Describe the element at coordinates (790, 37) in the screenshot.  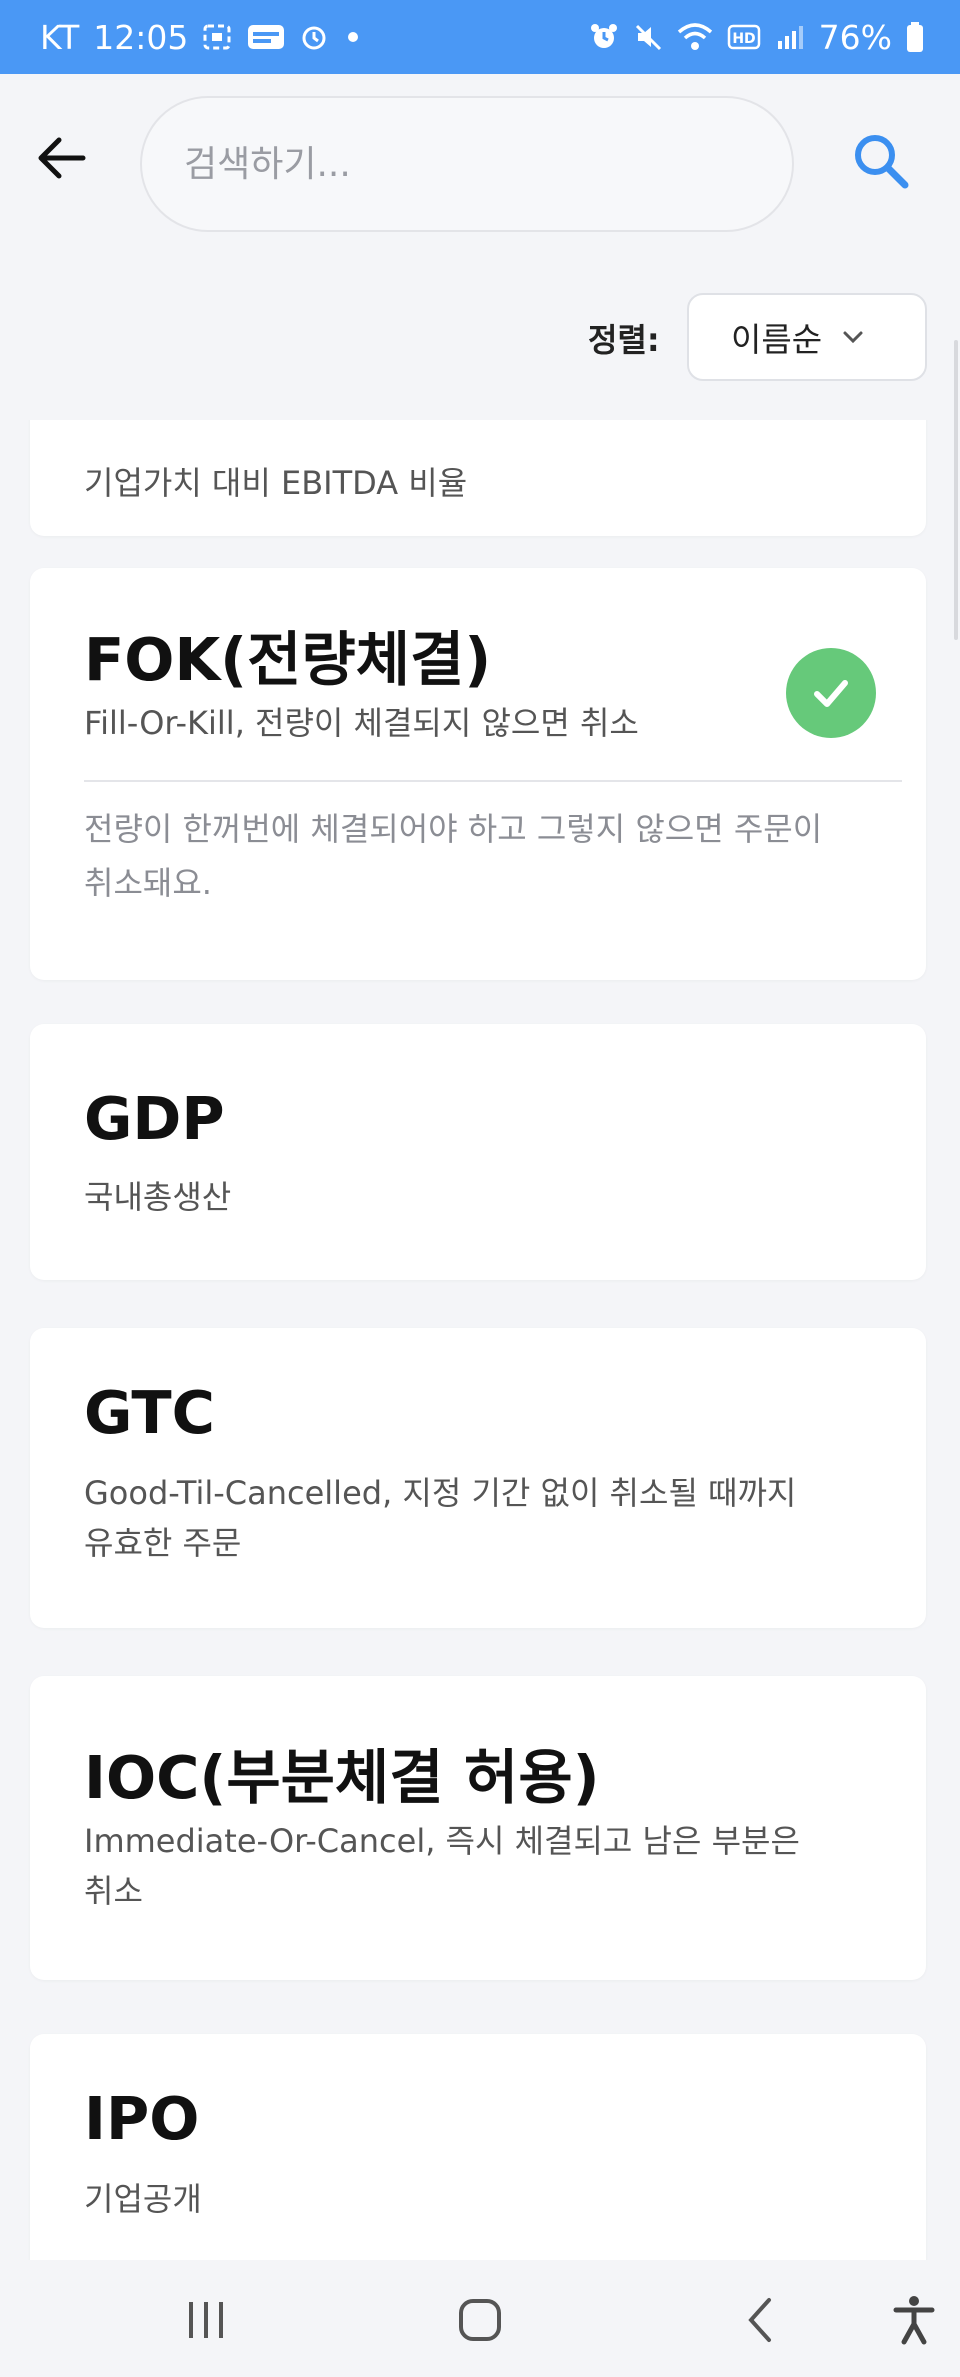
I see `signal-icon` at that location.